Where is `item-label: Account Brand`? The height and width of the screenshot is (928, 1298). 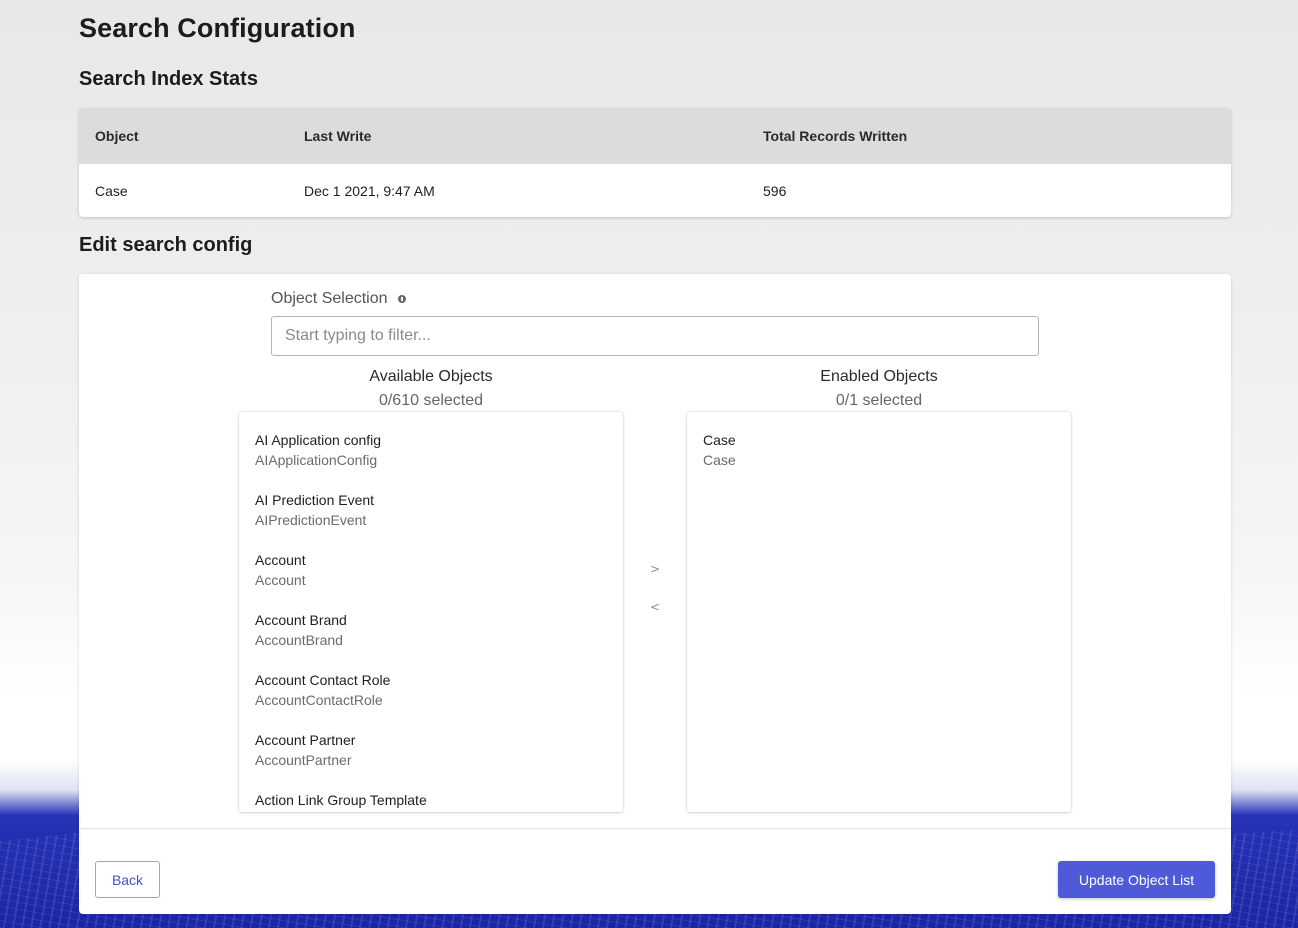
item-label: Account Brand is located at coordinates (301, 620).